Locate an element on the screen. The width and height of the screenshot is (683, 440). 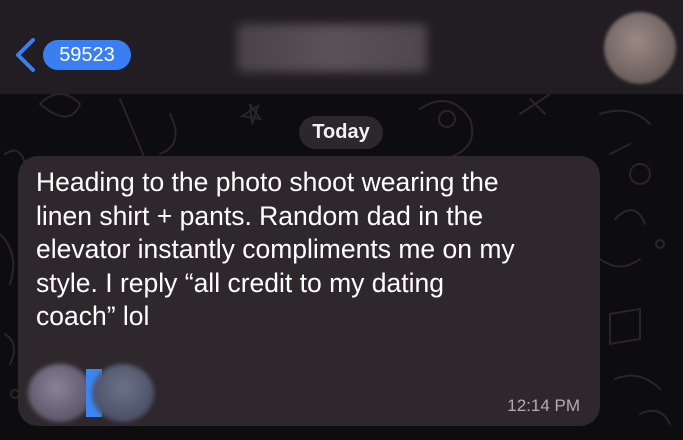
unread-count-badge: 59523 is located at coordinates (87, 55).